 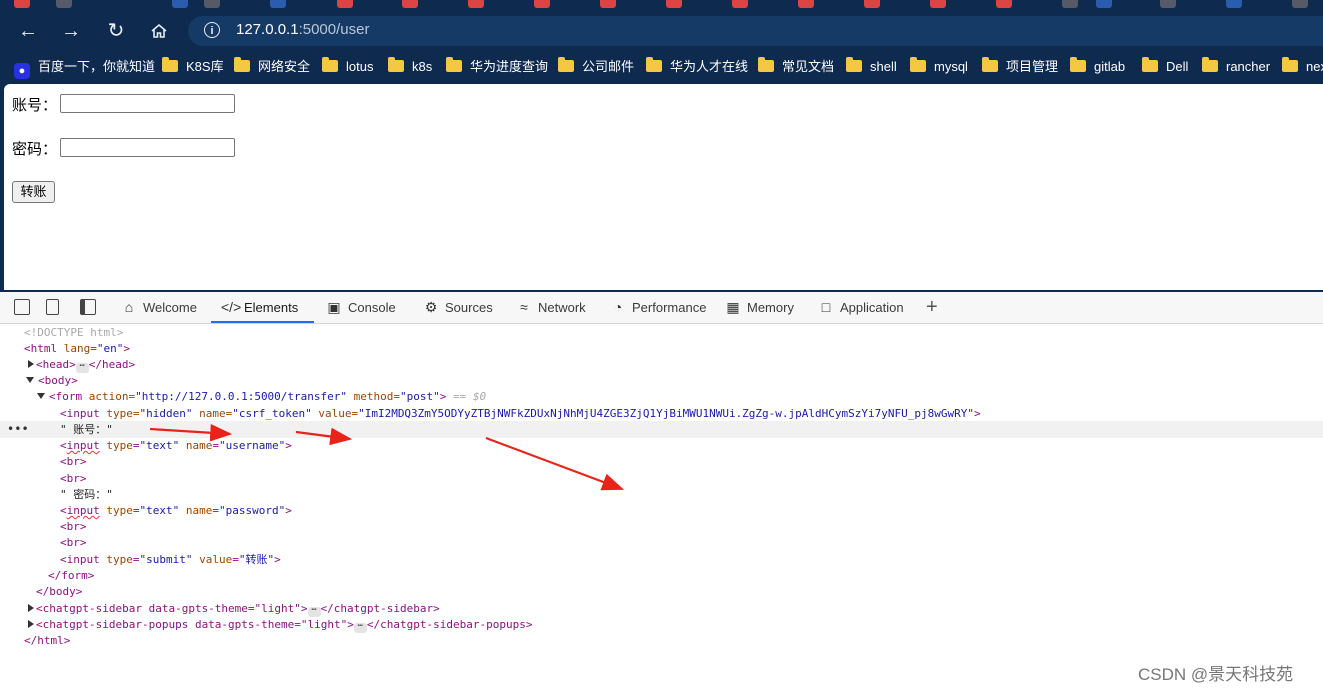 I want to click on username-input, so click(x=147, y=103).